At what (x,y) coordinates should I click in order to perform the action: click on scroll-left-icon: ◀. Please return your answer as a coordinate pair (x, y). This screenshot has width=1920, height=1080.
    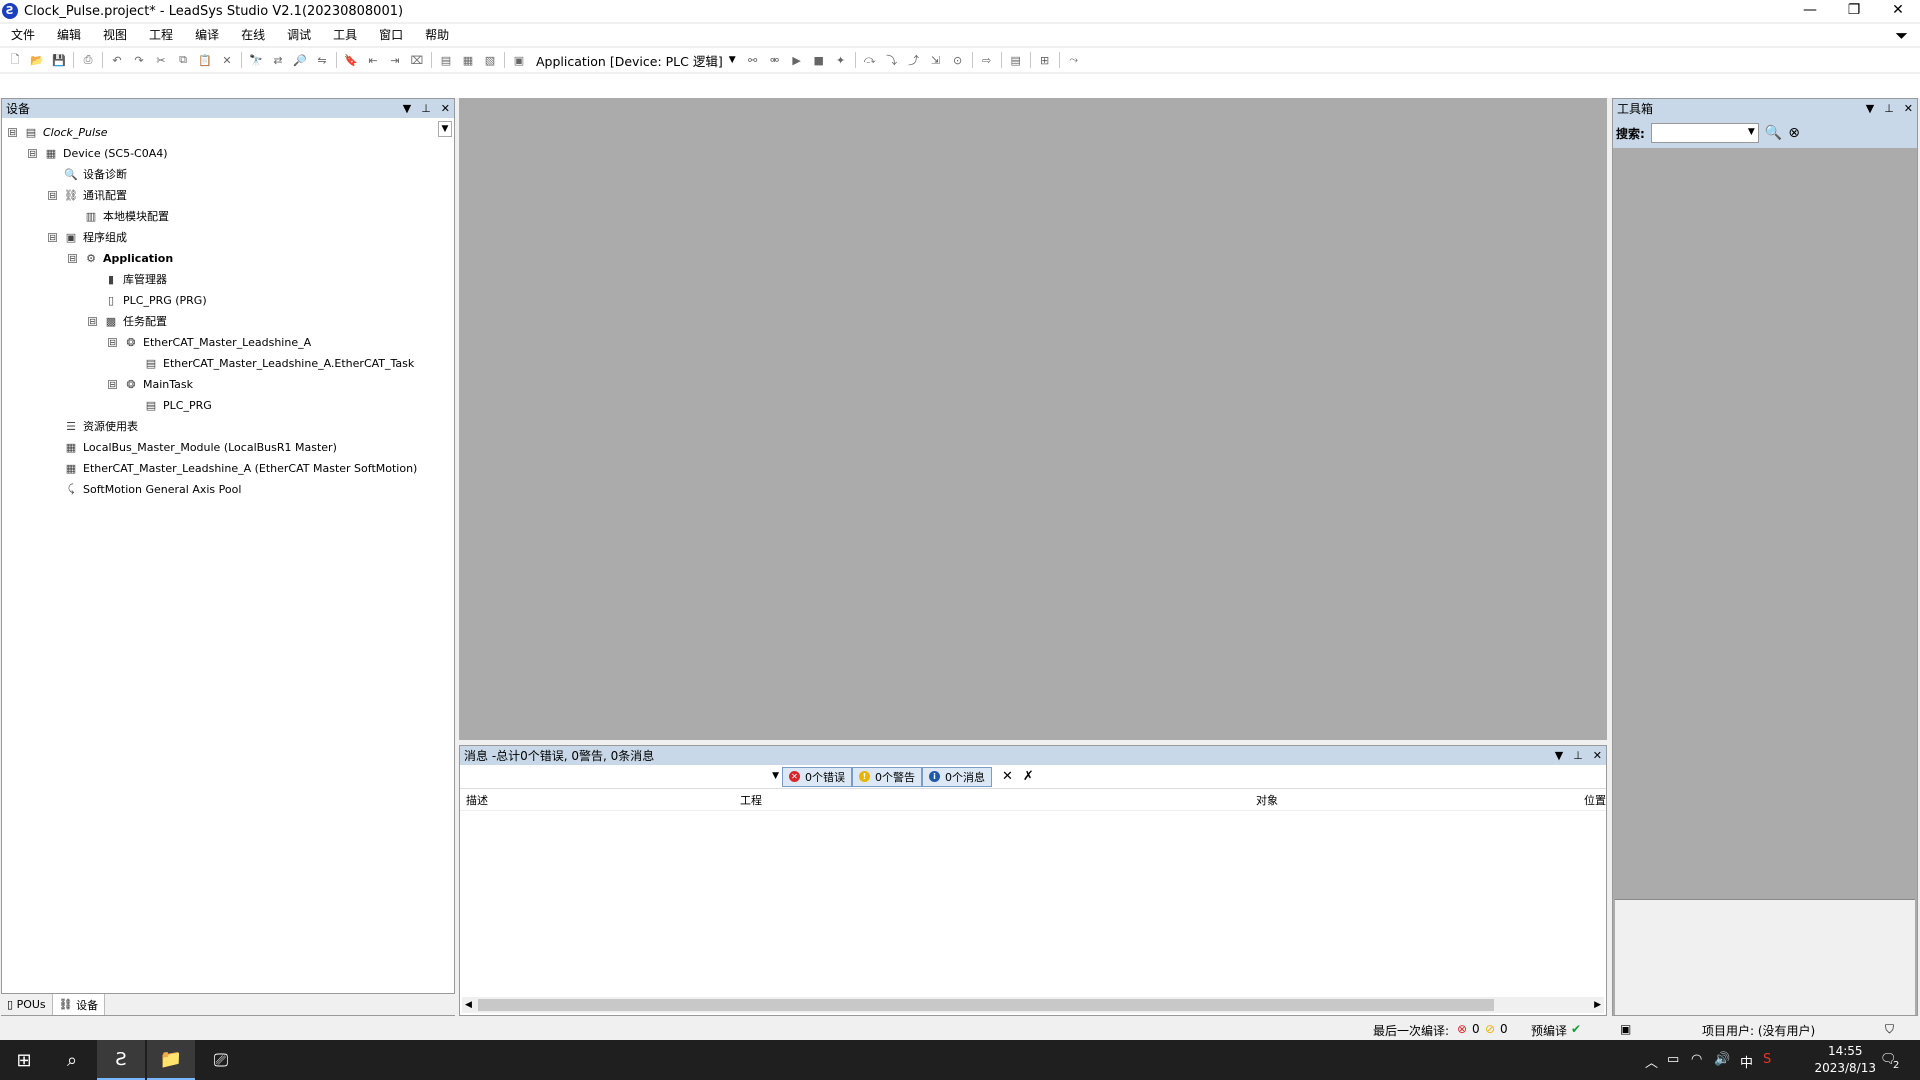
    Looking at the image, I should click on (468, 1005).